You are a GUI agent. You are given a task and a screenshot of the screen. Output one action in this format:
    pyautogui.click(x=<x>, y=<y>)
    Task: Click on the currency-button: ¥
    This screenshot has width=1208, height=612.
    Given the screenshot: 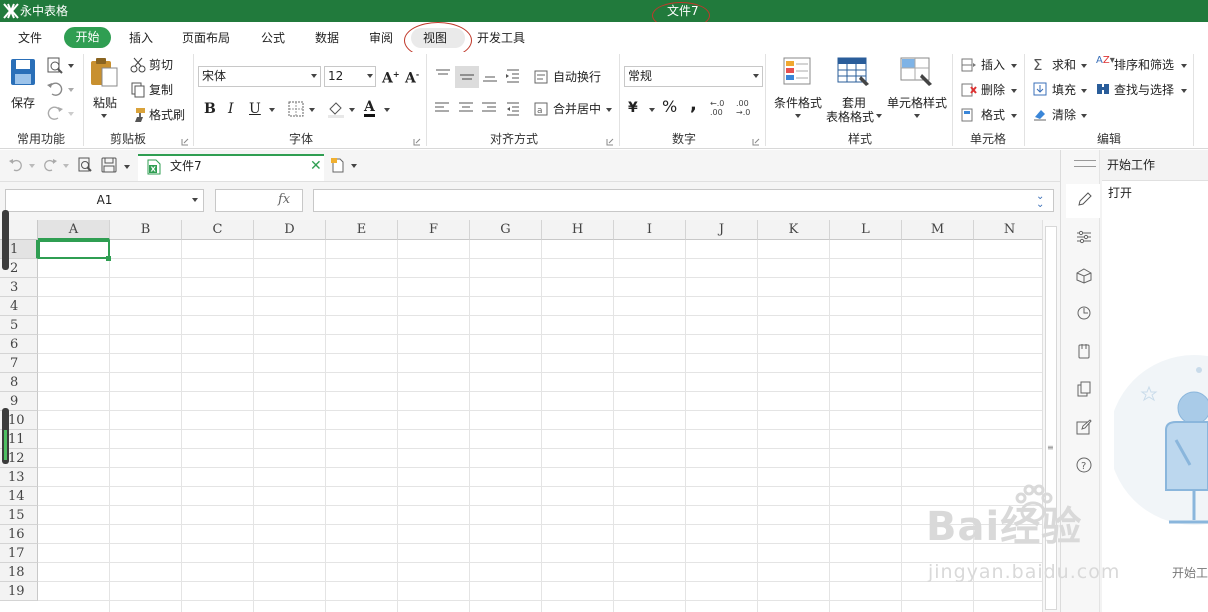 What is the action you would take?
    pyautogui.click(x=633, y=108)
    